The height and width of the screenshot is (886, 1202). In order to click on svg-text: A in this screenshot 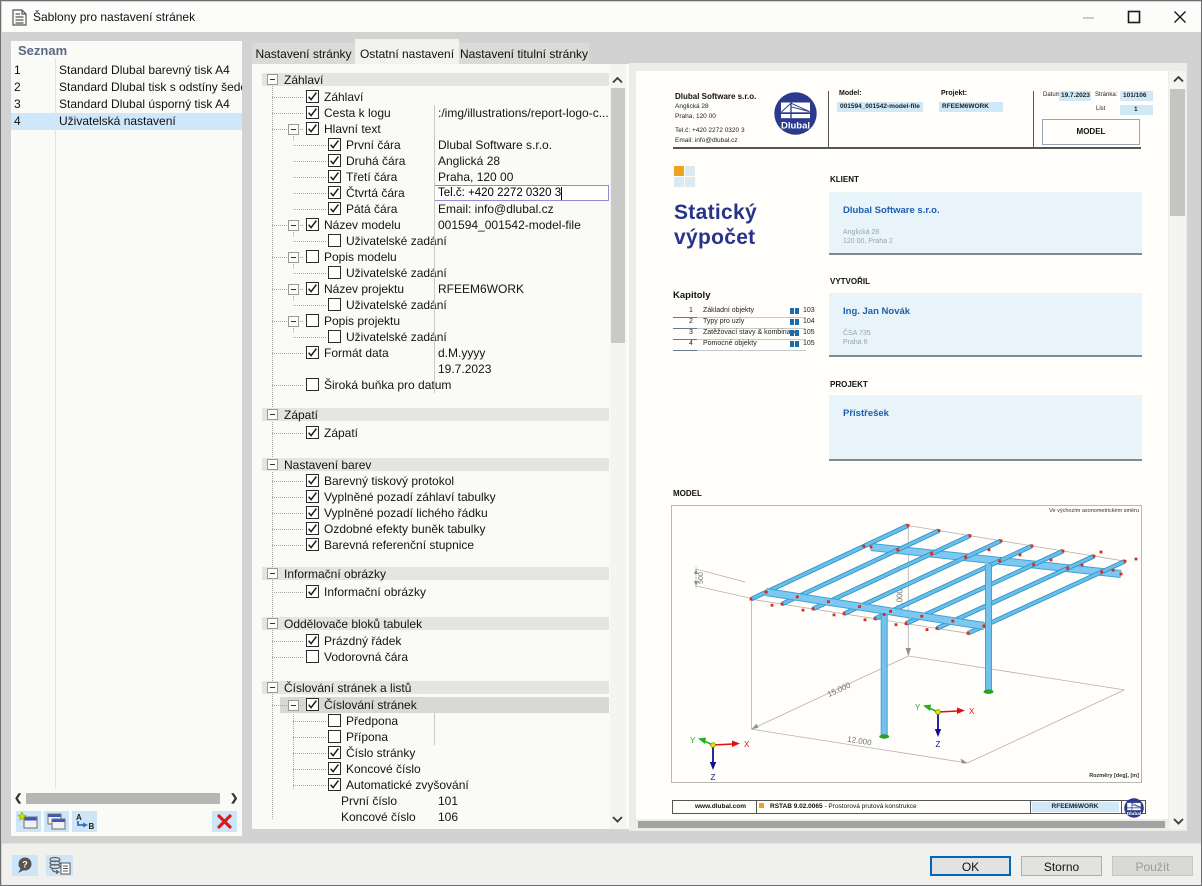, I will do `click(79, 817)`.